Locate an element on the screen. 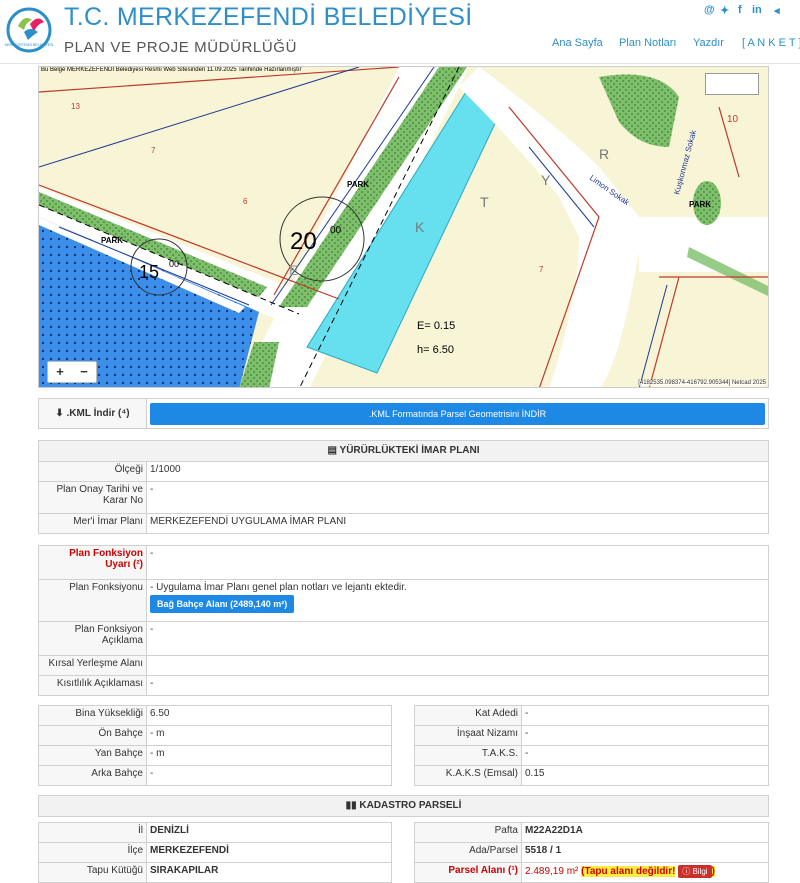  rural-settlement-label: Kırsal Yerleşme Alanı is located at coordinates (92, 665).